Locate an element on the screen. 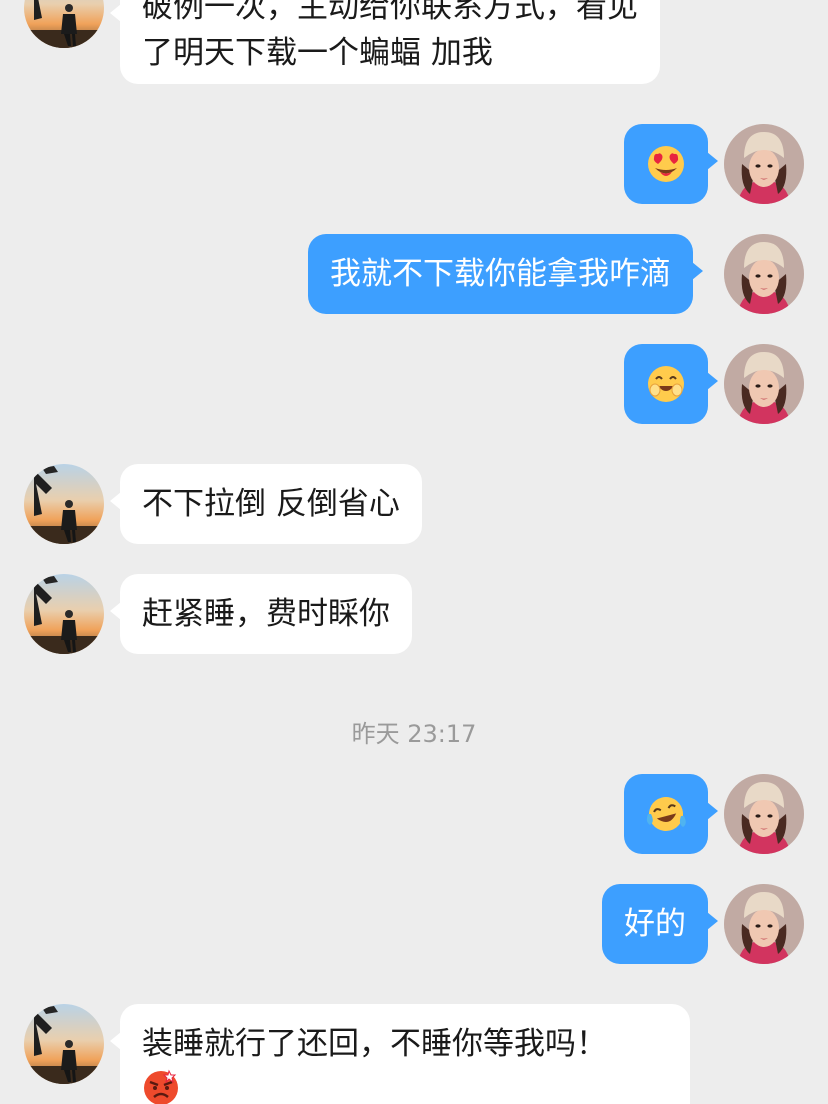 This screenshot has height=1104, width=828. incoming-message-bubble: 赶紧睡，费时睬你 is located at coordinates (261, 614).